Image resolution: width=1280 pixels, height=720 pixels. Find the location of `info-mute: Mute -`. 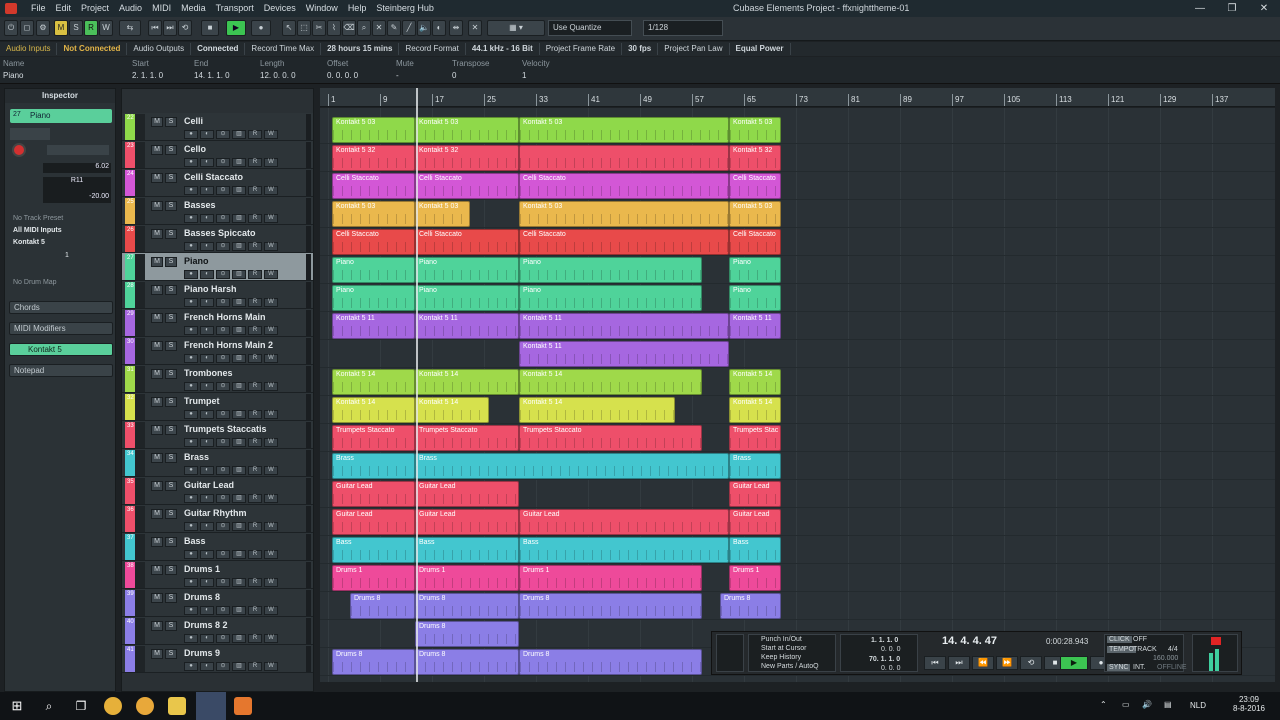

info-mute: Mute - is located at coordinates (405, 69).